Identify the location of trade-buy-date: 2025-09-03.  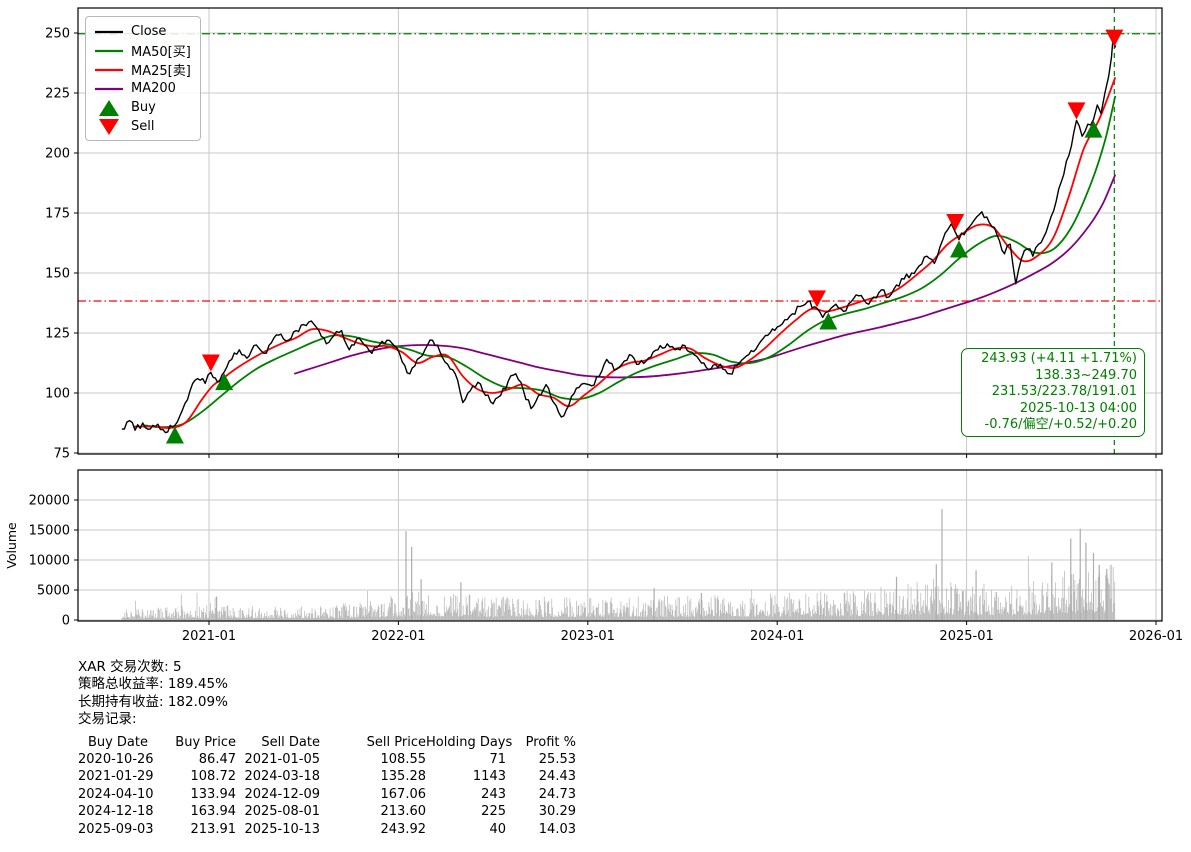
(116, 829).